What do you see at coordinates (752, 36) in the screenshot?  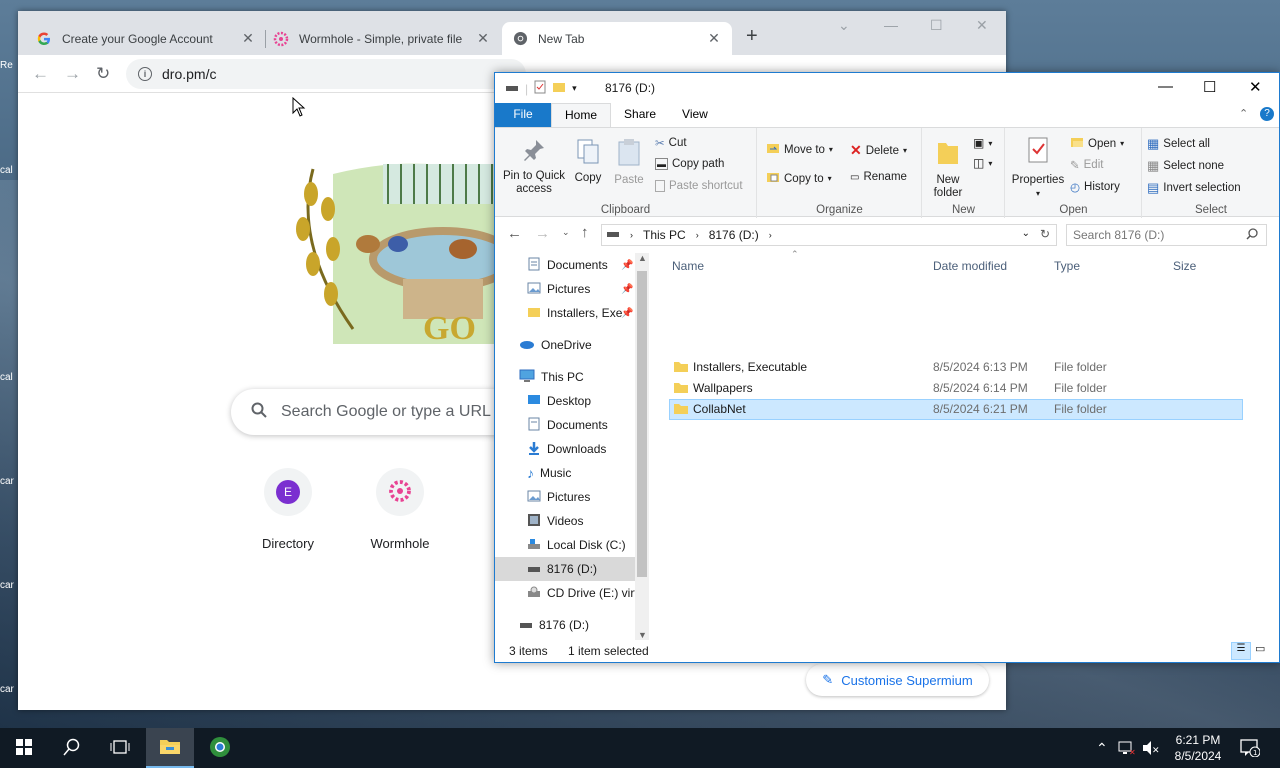 I see `new-tab-plus-icon: +` at bounding box center [752, 36].